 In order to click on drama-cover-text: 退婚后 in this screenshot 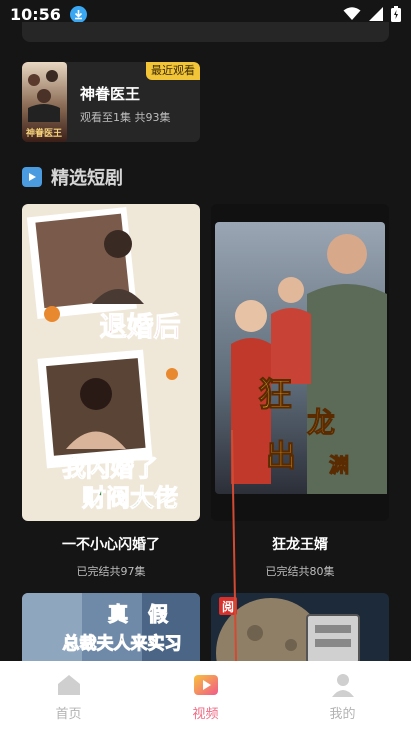, I will do `click(140, 327)`.